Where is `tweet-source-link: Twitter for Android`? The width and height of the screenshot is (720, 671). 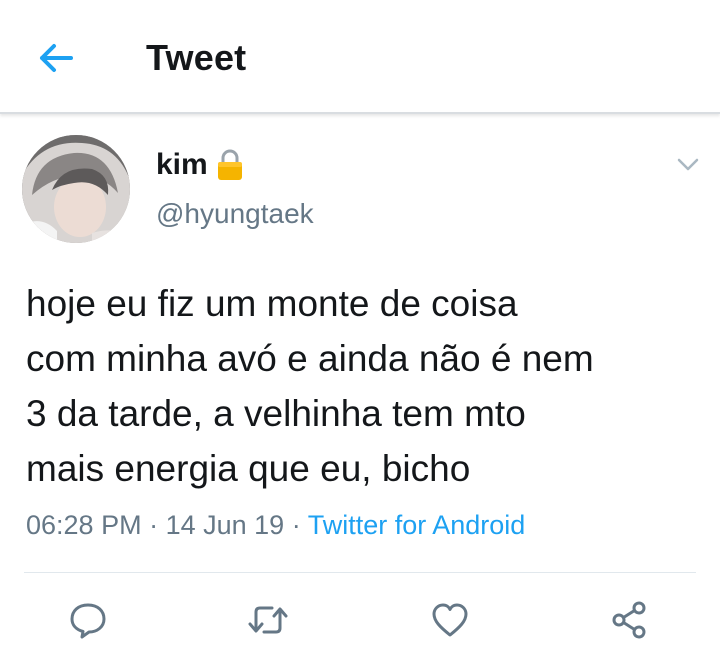
tweet-source-link: Twitter for Android is located at coordinates (417, 525).